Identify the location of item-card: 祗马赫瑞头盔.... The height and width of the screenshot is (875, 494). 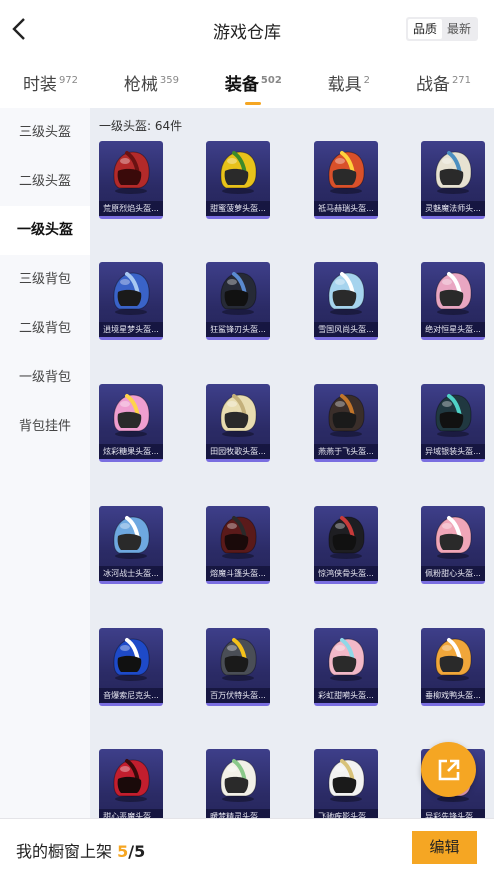
(346, 180).